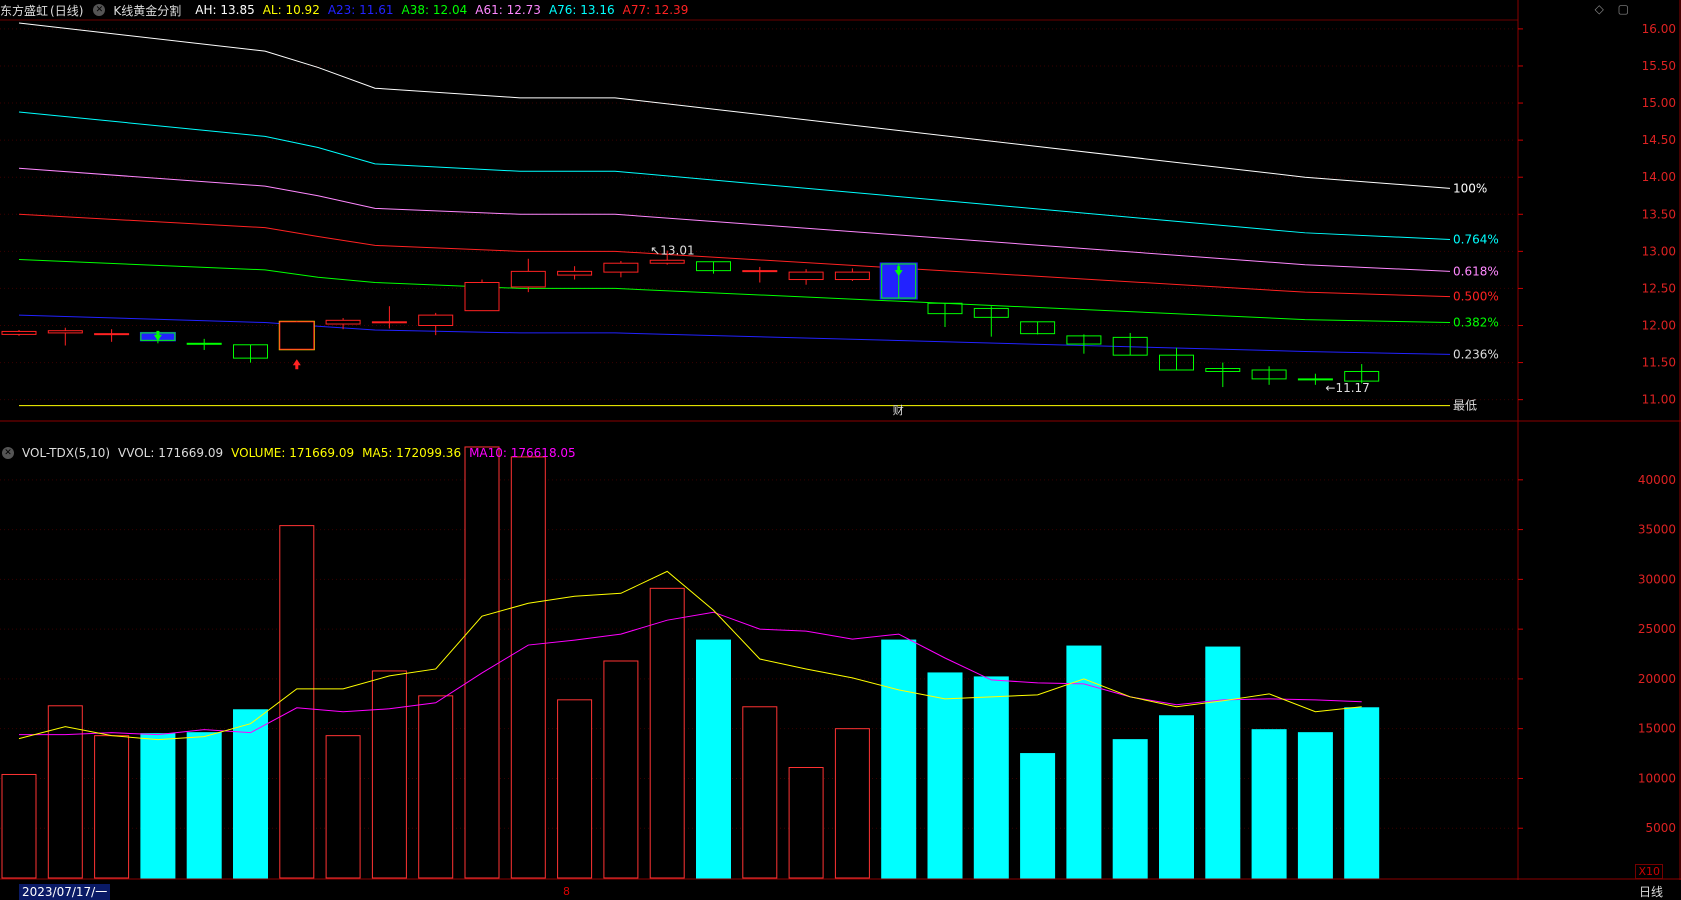  What do you see at coordinates (1476, 323) in the screenshot?
I see `fib-label: 0.382%` at bounding box center [1476, 323].